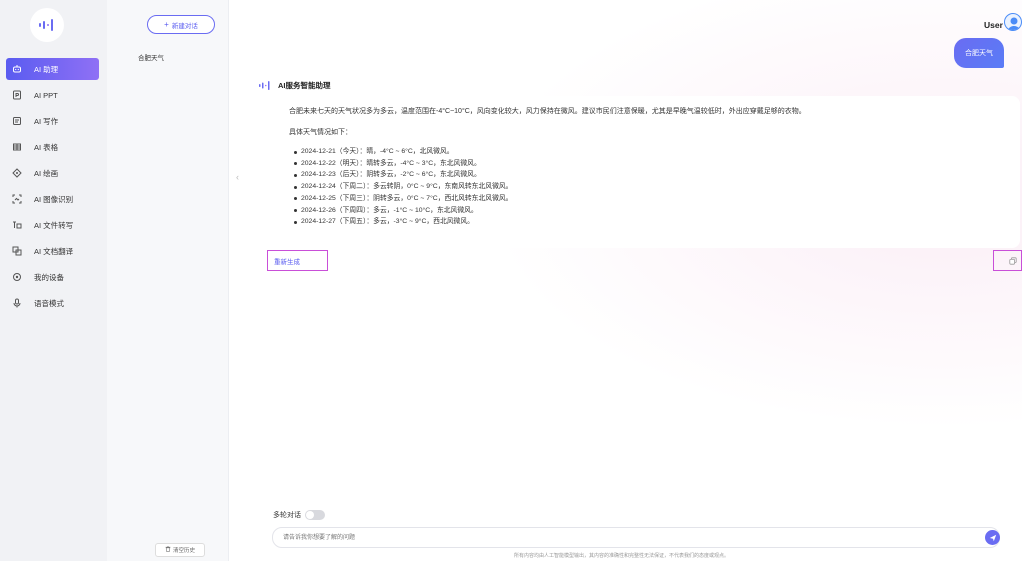  I want to click on logo-bars-icon, so click(46, 25).